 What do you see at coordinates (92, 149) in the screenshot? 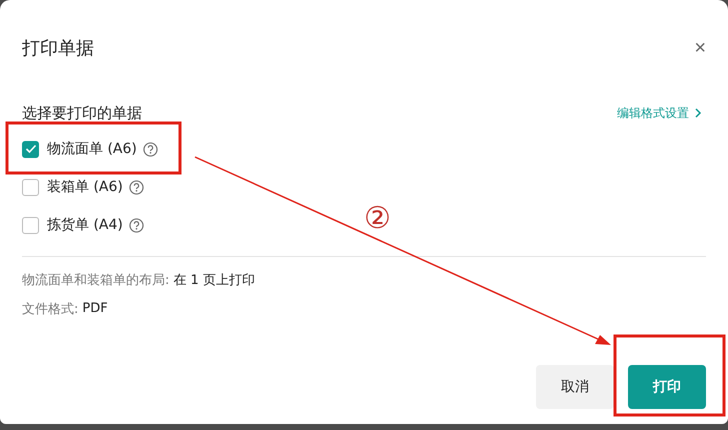
I see `document-label: 物流面单 (A6)` at bounding box center [92, 149].